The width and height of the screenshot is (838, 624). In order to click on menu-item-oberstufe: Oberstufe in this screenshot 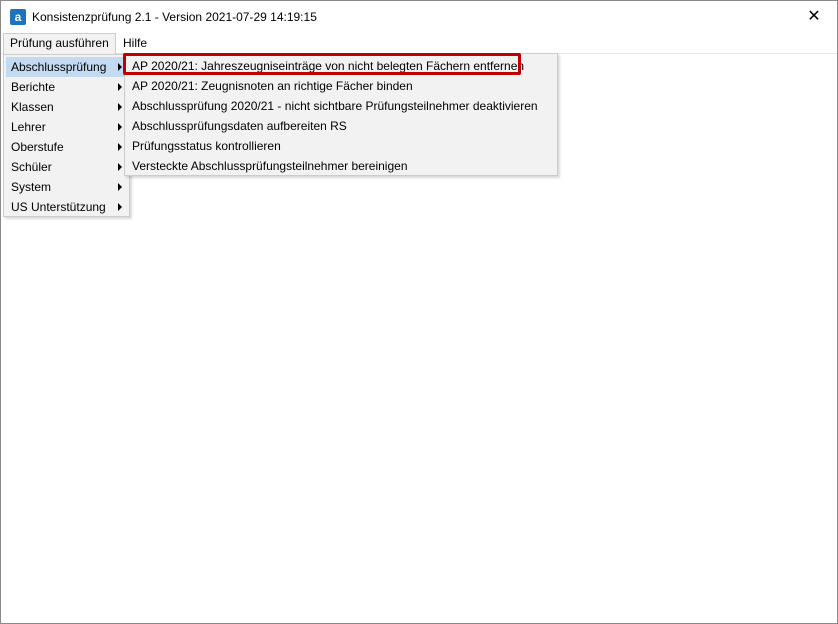, I will do `click(66, 147)`.